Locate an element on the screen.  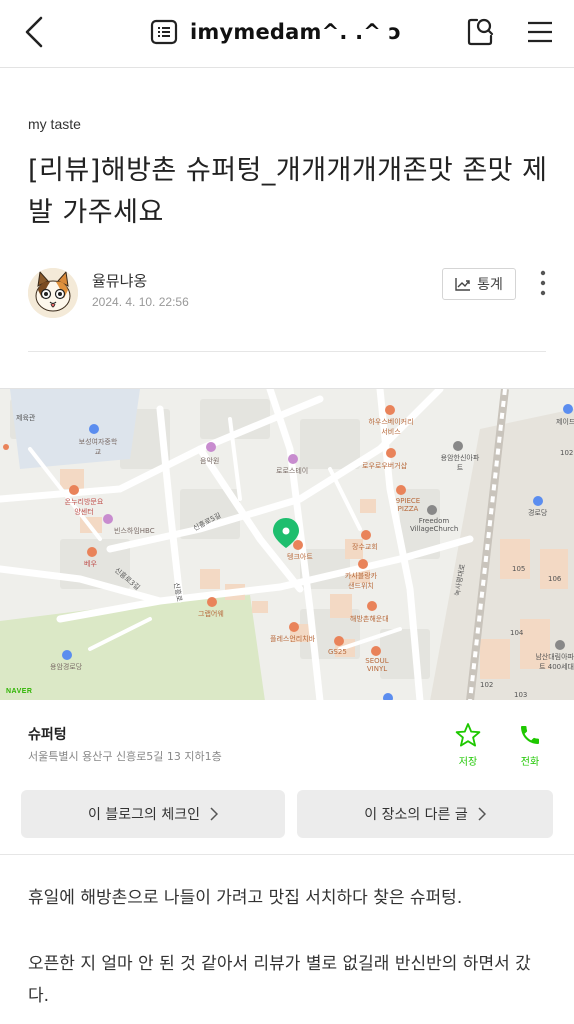
menu-button is located at coordinates (540, 32).